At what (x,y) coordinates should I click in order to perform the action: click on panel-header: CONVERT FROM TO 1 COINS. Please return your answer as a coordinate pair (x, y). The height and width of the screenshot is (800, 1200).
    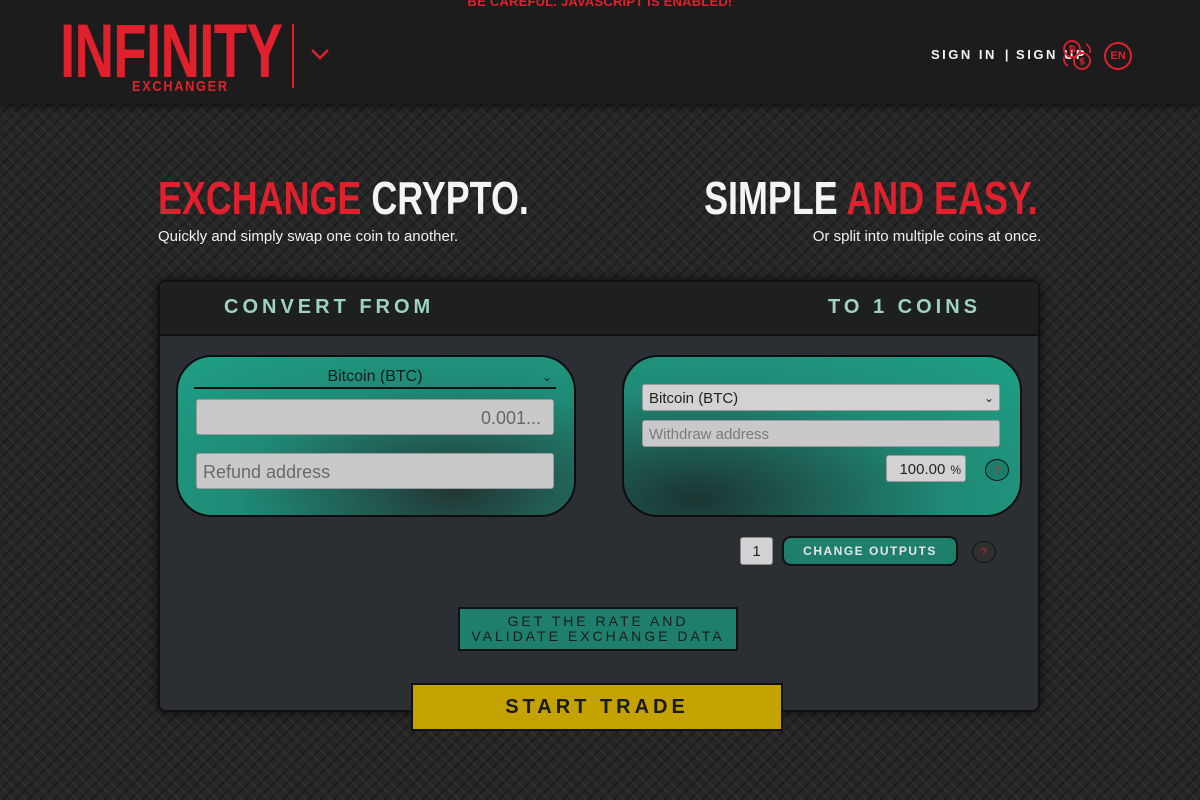
    Looking at the image, I should click on (599, 309).